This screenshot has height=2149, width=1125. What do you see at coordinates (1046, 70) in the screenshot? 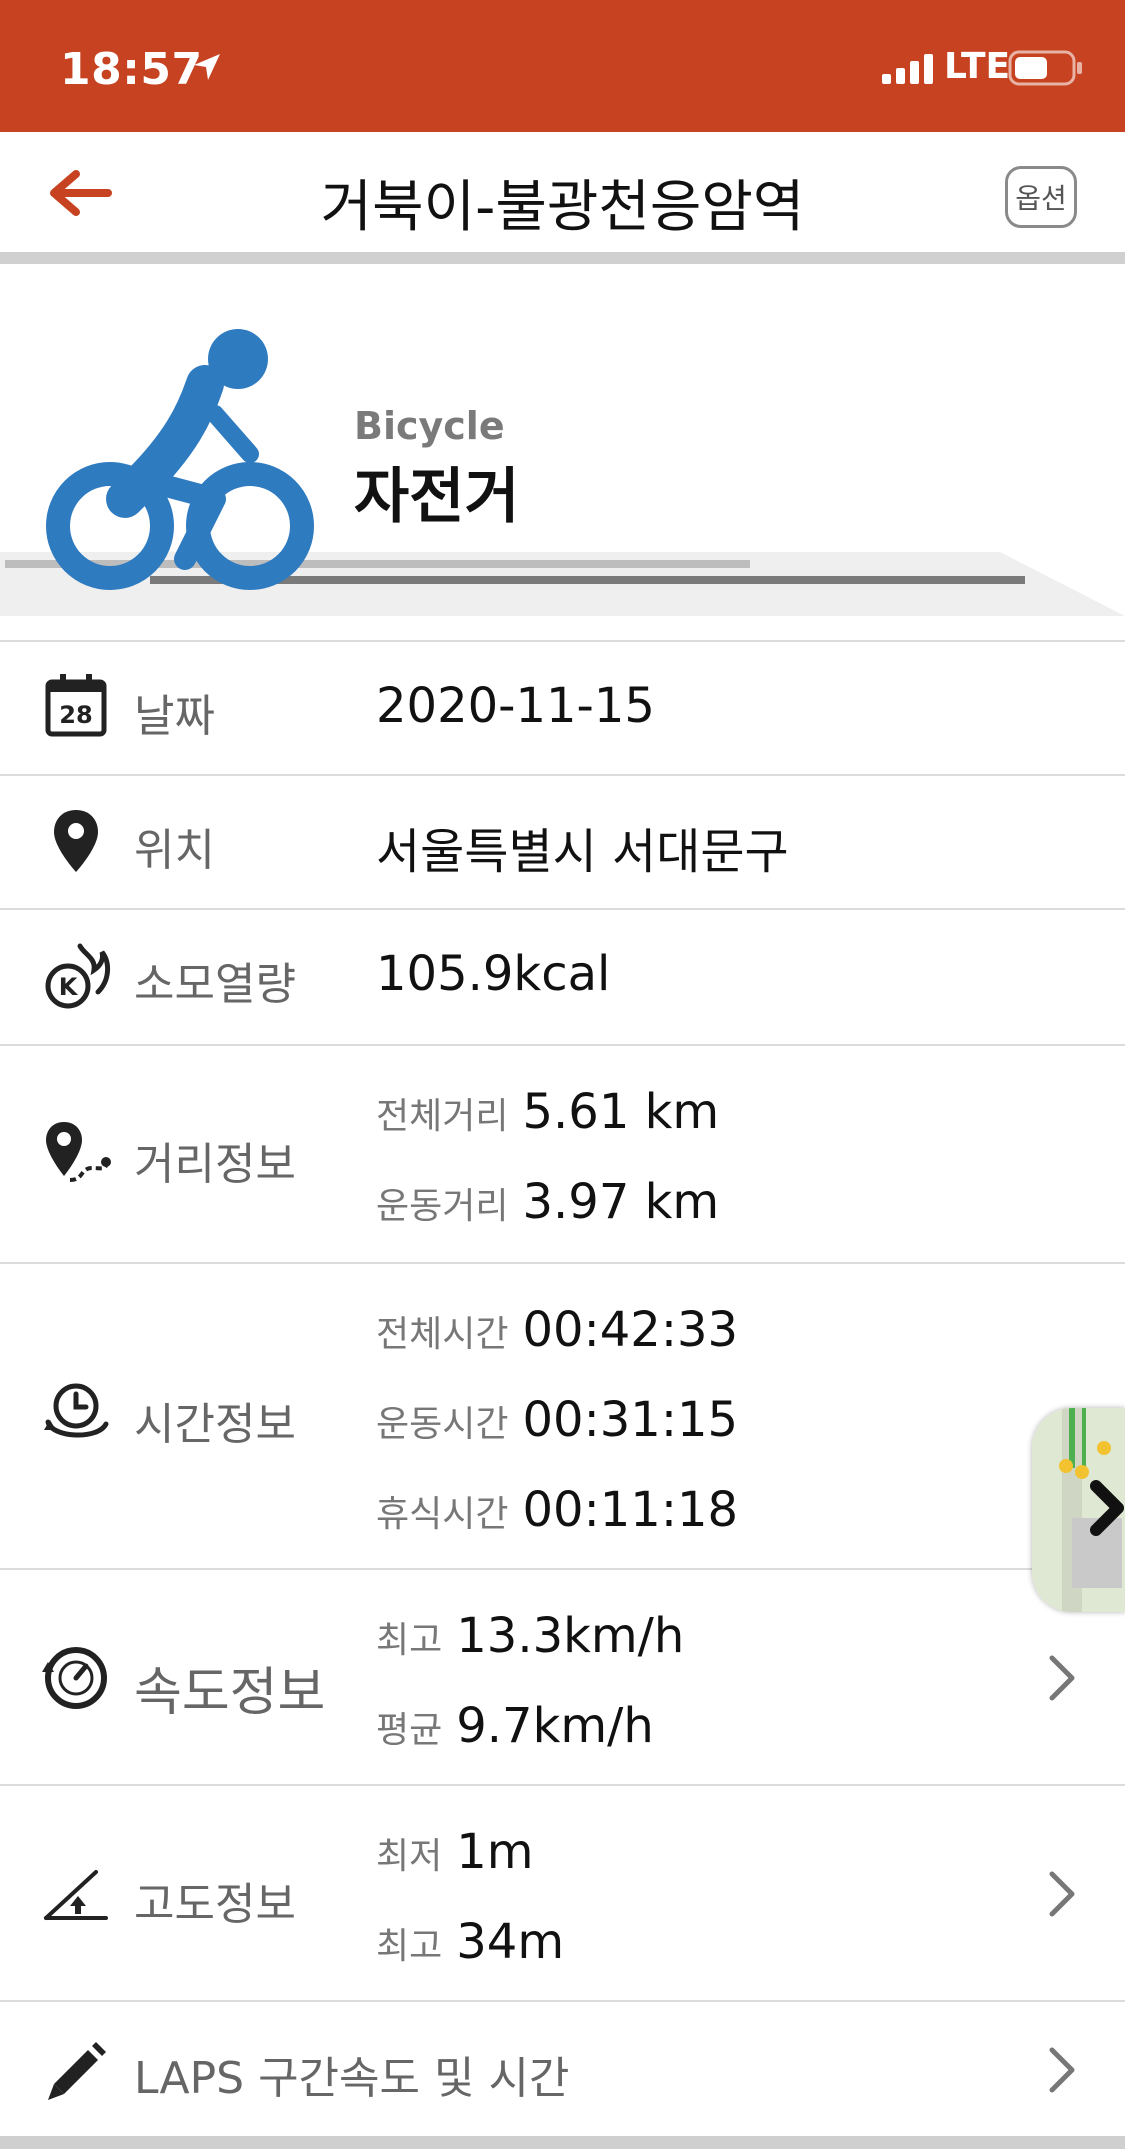
I see `battery-icon` at bounding box center [1046, 70].